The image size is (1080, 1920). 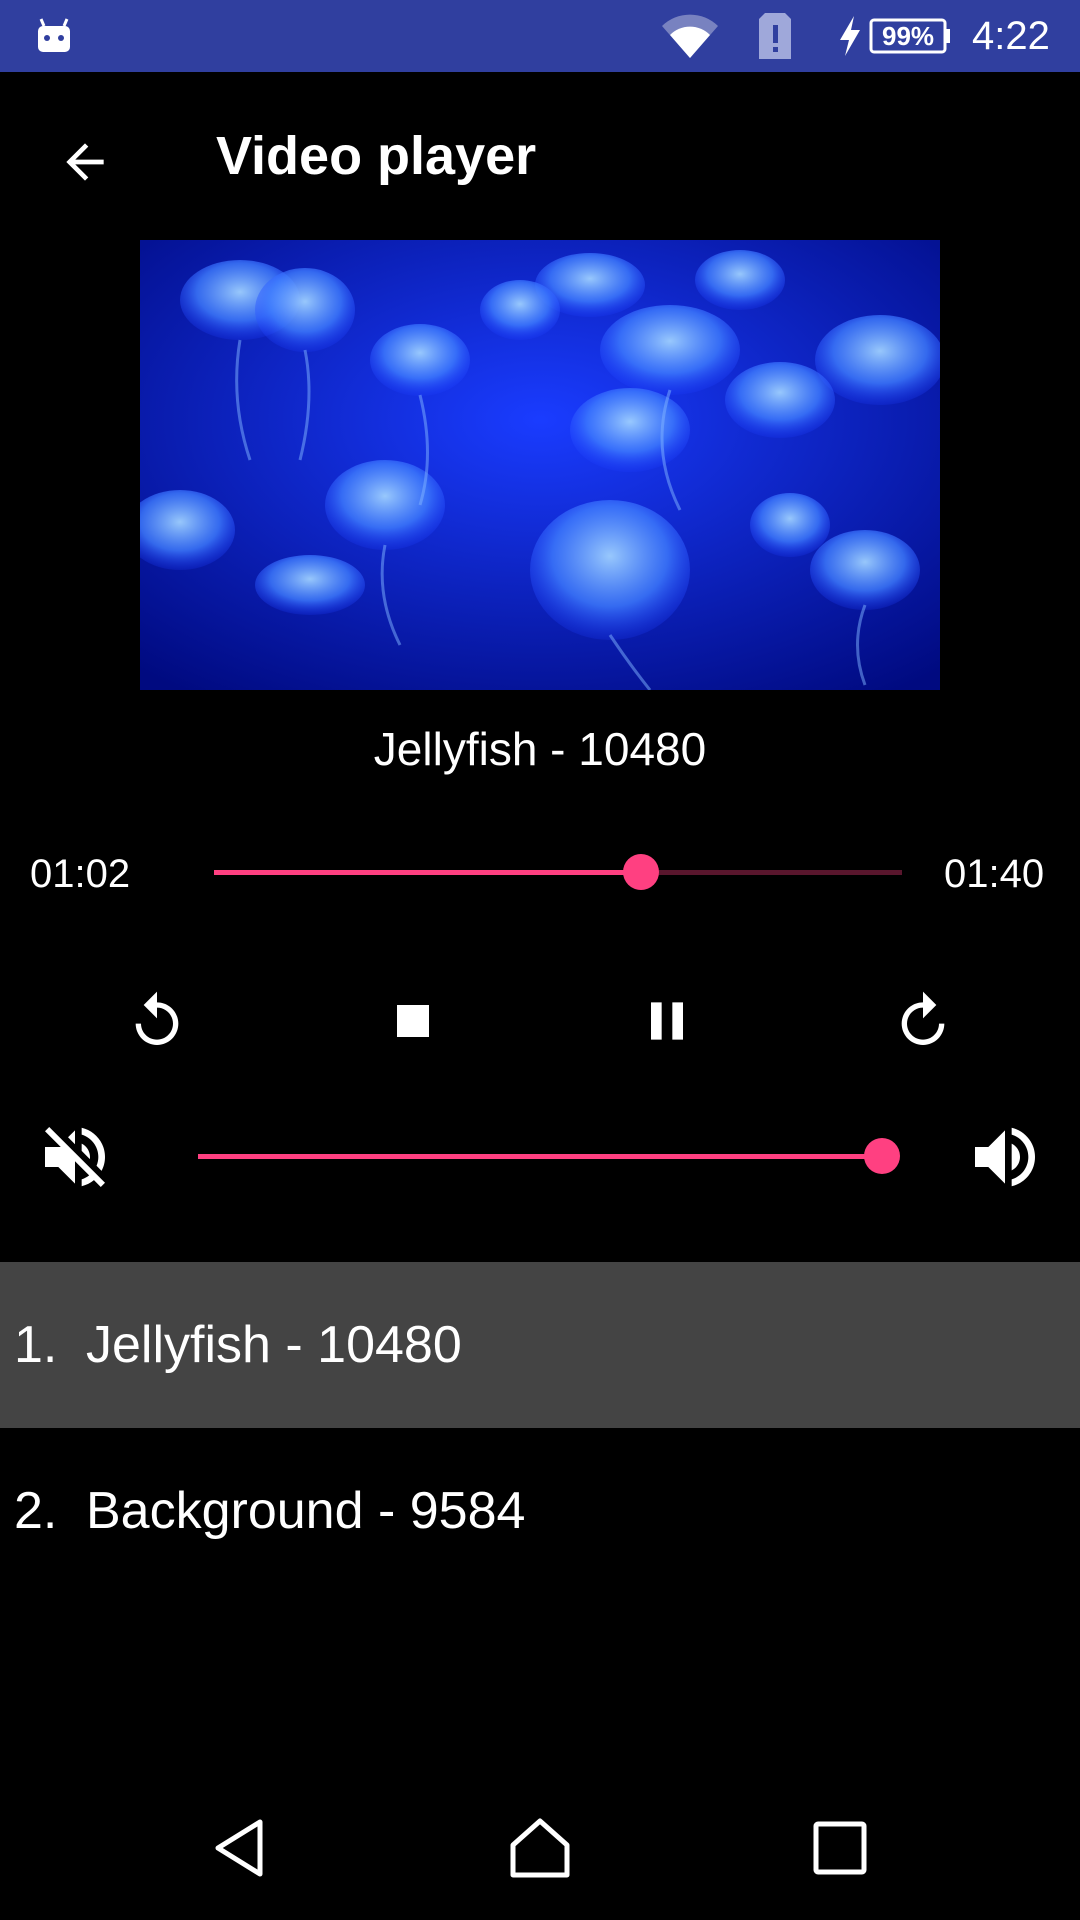 I want to click on volume-slider, so click(x=549, y=1156).